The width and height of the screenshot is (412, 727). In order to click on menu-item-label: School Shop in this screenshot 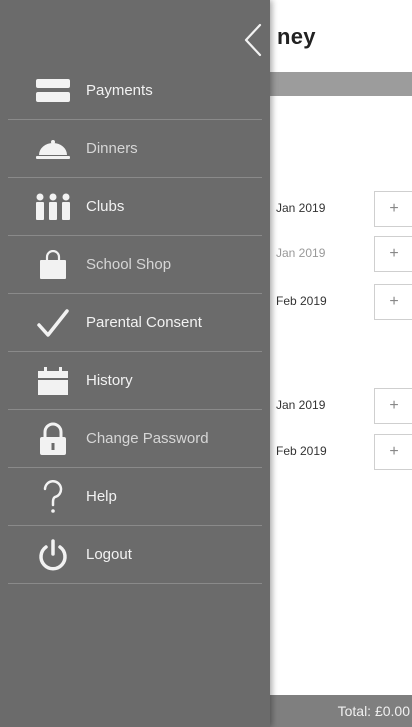, I will do `click(129, 264)`.